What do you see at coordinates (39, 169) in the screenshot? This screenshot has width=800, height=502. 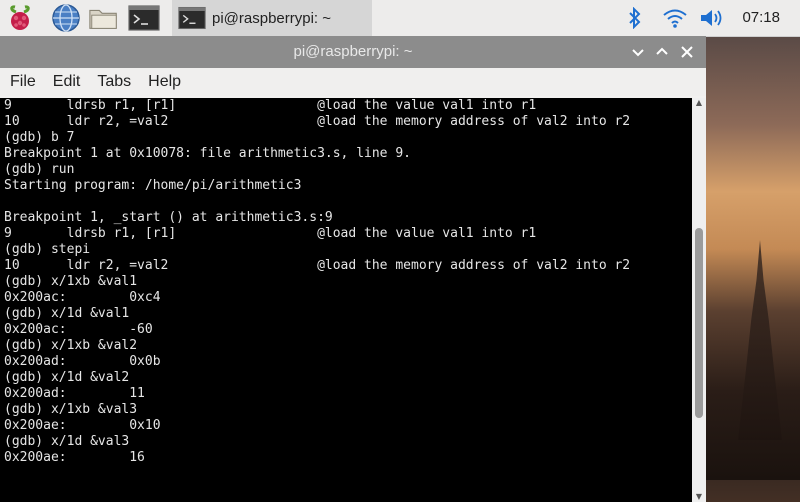 I see `terminal-line: (gdb) run` at bounding box center [39, 169].